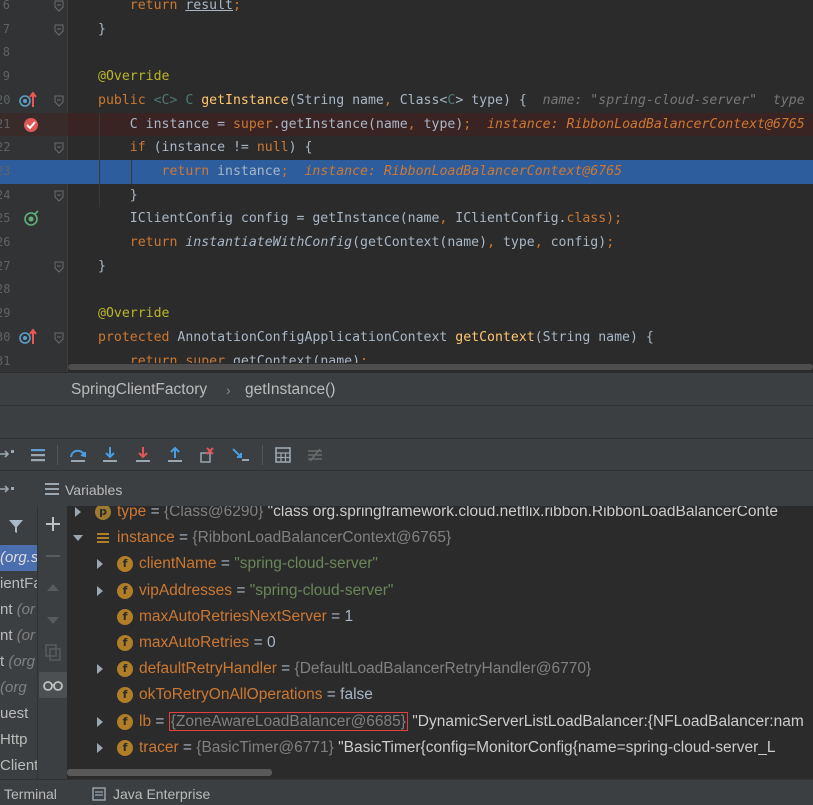  What do you see at coordinates (177, 100) in the screenshot?
I see `code-token: <C> C` at bounding box center [177, 100].